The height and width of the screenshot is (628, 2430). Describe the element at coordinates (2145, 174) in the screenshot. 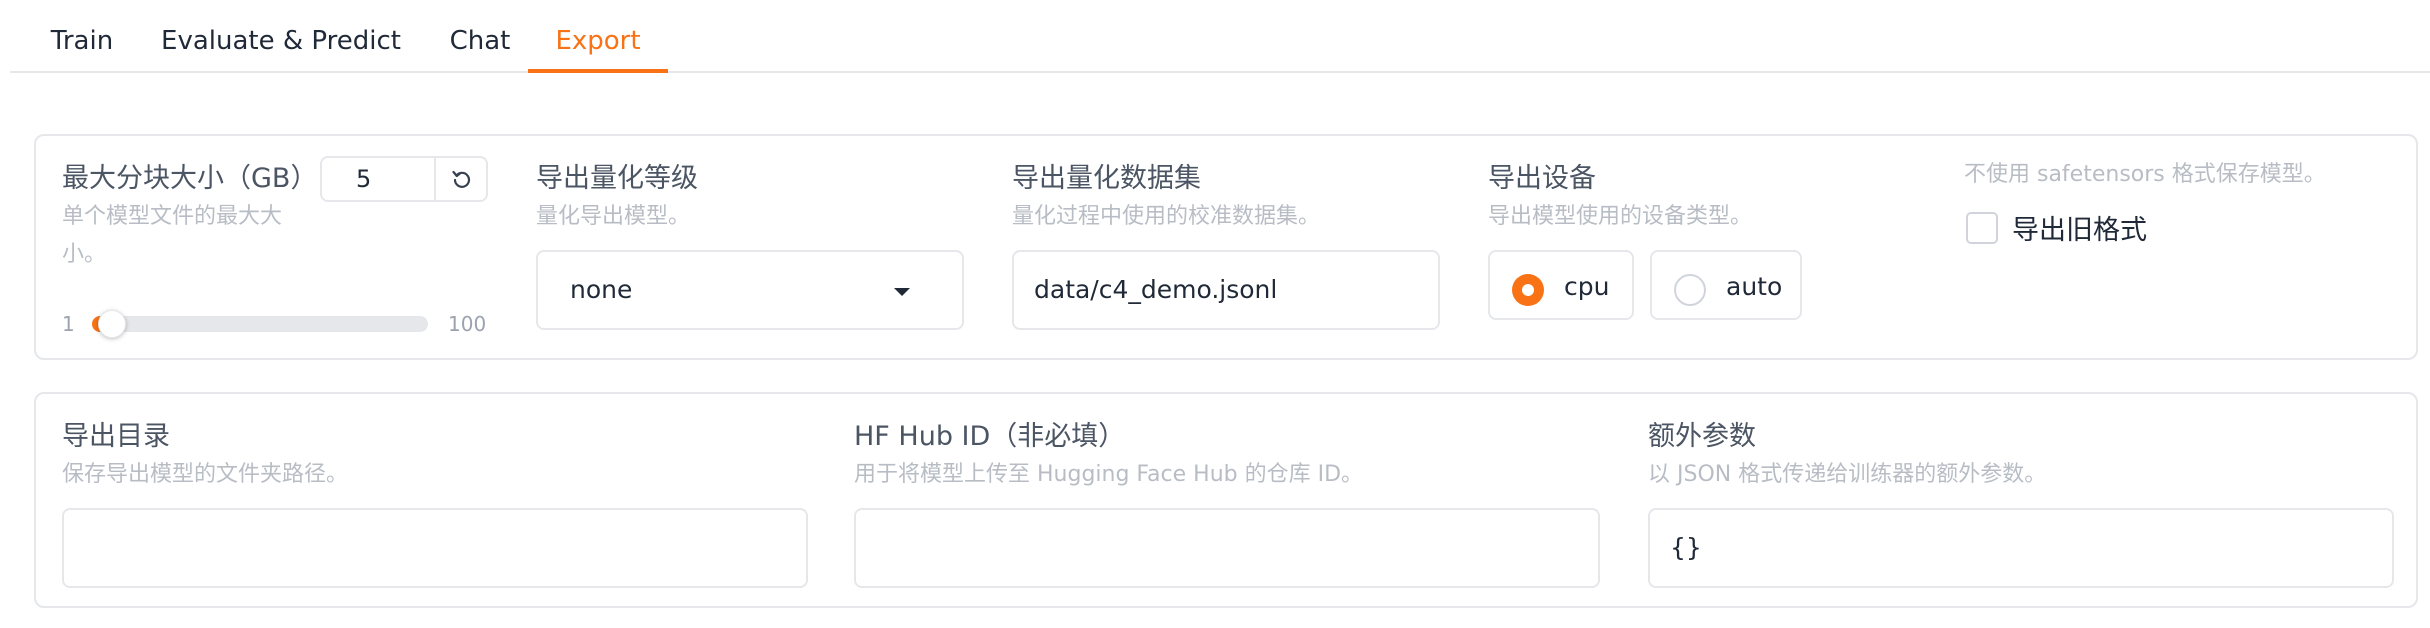

I see `export-legacy-info: 不使用 safetensors 格式保存模型。` at that location.